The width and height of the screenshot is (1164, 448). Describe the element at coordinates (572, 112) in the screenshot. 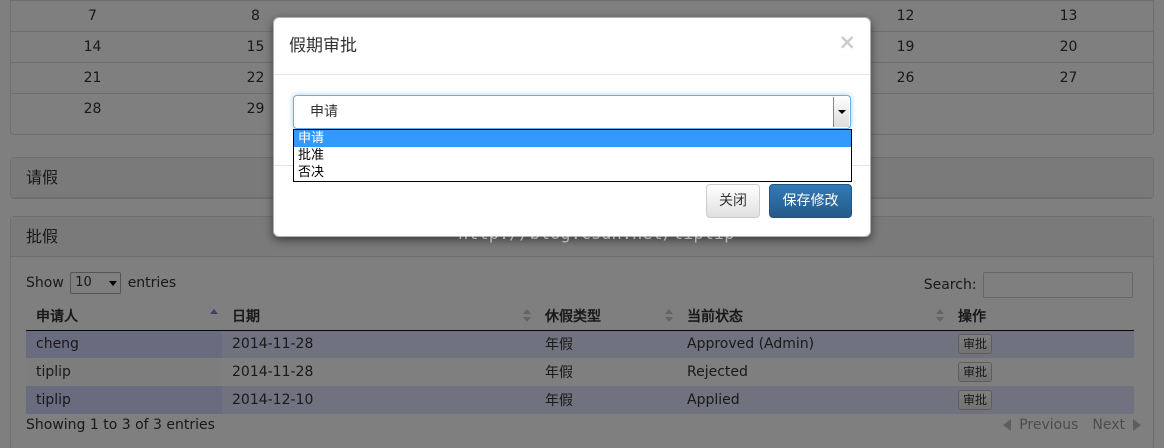

I see `approval-status-select: 申请` at that location.